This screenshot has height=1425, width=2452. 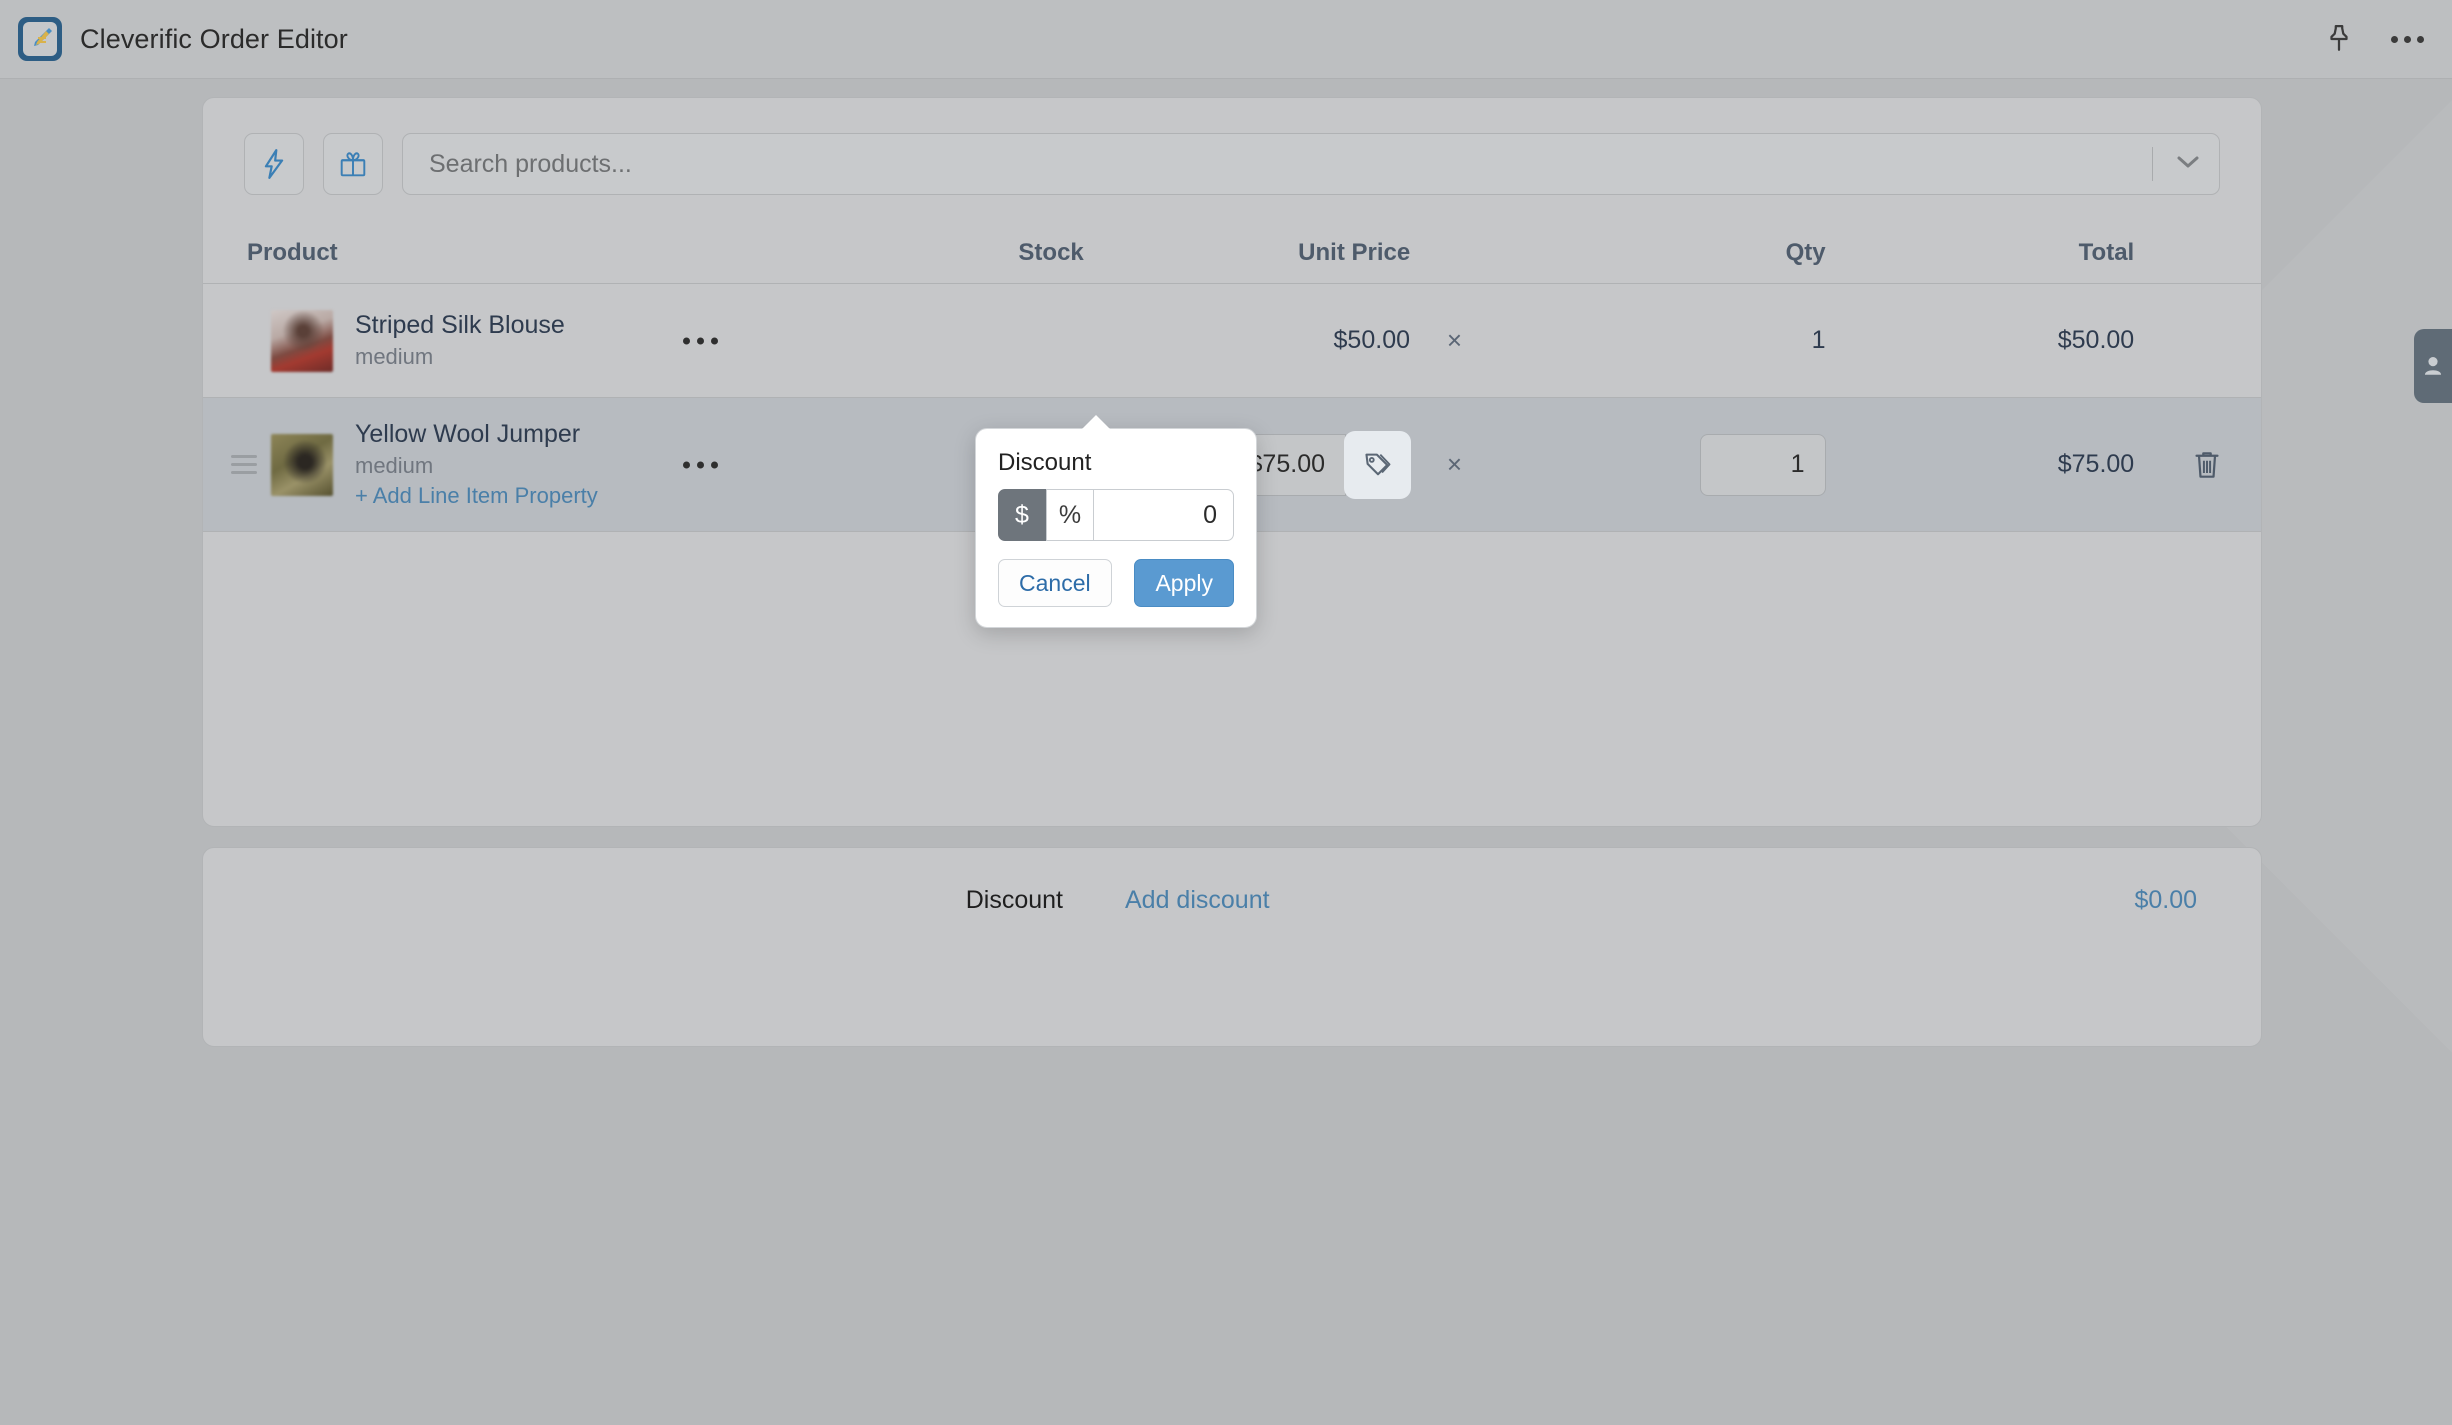 I want to click on total-value: $50.00, so click(x=2096, y=340).